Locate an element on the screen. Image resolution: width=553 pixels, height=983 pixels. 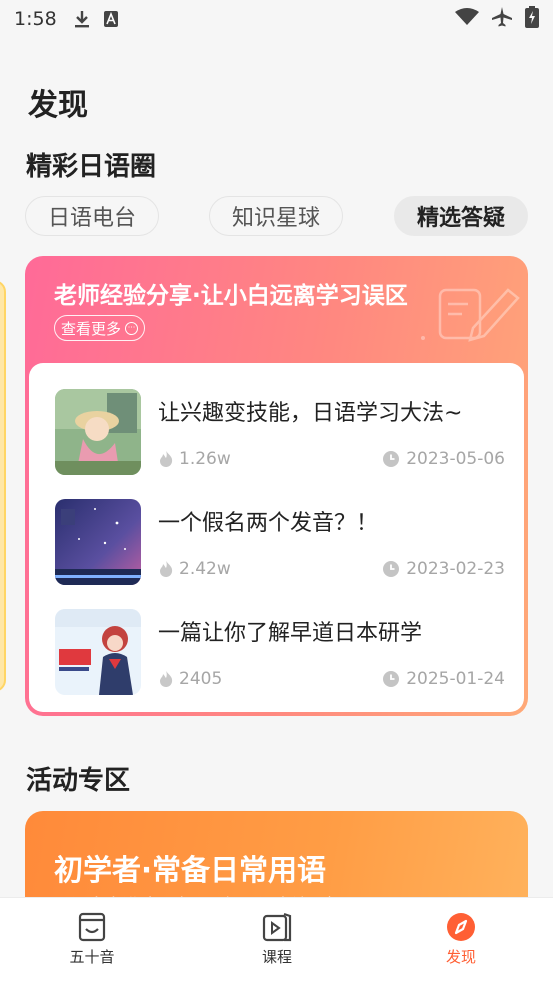
tab-featured-qa: 精选答疑 is located at coordinates (461, 216).